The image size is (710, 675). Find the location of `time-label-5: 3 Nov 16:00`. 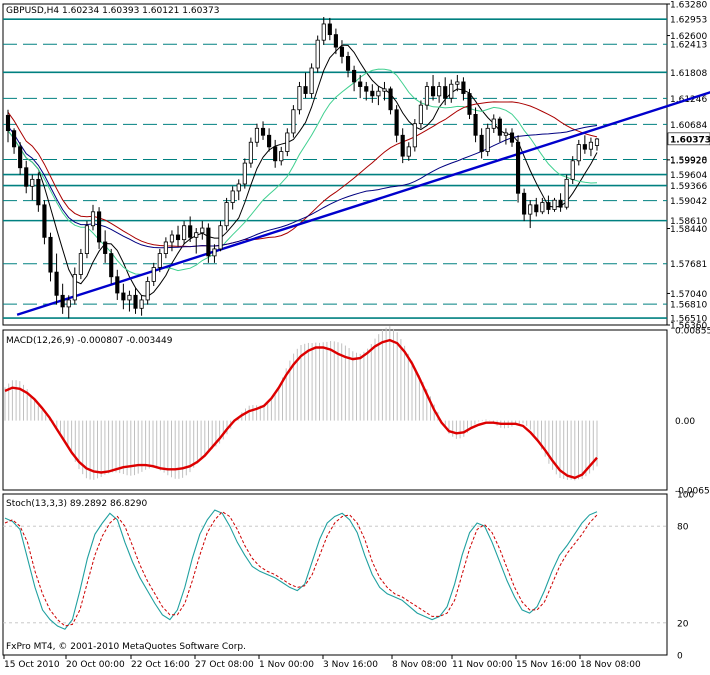

time-label-5: 3 Nov 16:00 is located at coordinates (350, 665).